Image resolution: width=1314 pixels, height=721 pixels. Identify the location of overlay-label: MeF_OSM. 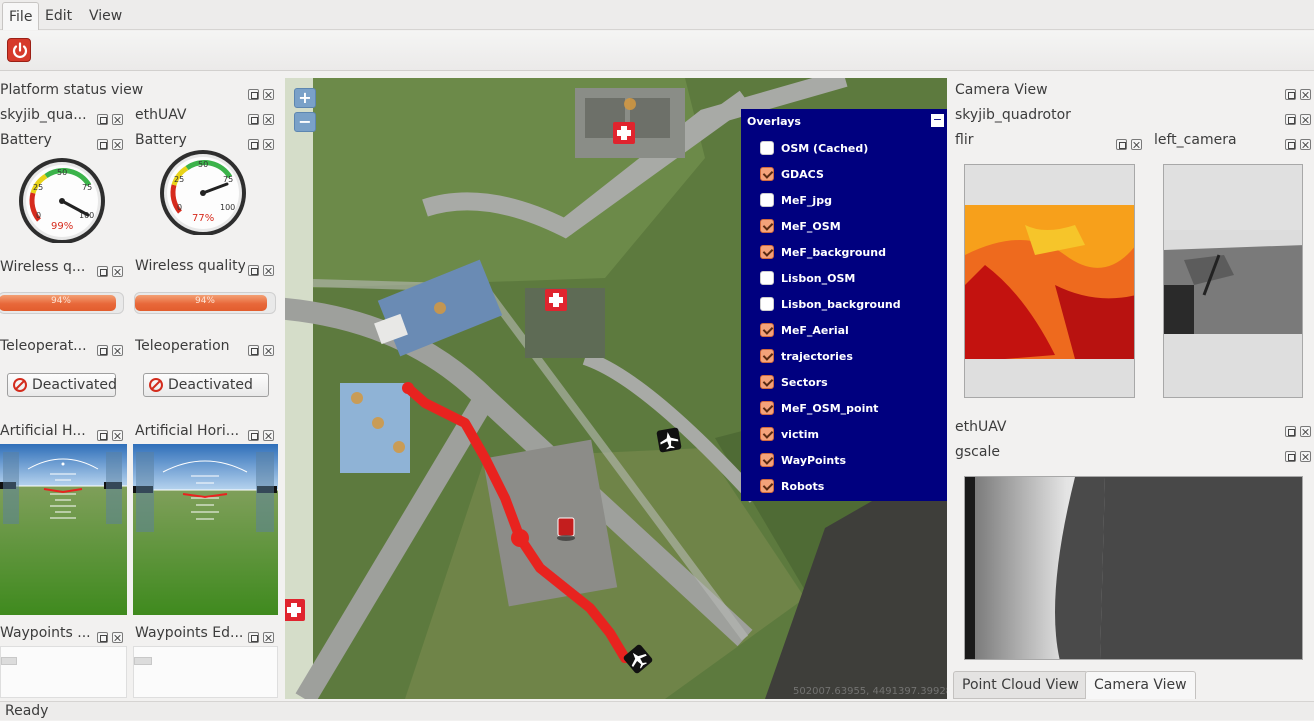
(811, 226).